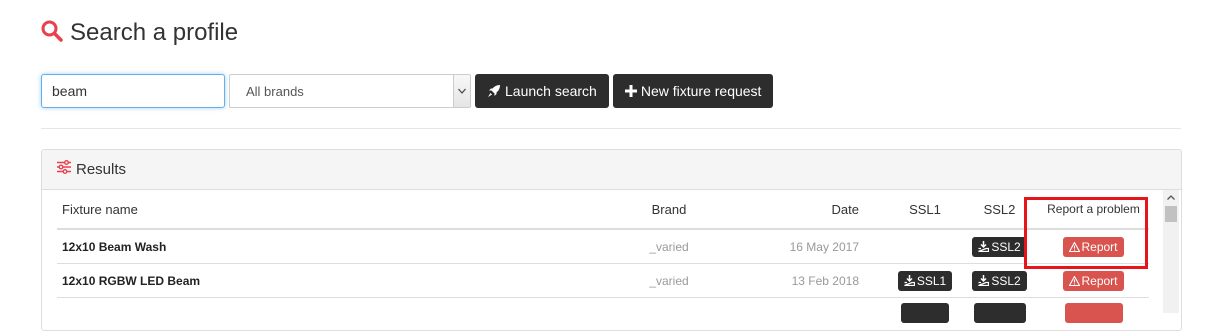  I want to click on scroll-up-arrow-icon, so click(1171, 197).